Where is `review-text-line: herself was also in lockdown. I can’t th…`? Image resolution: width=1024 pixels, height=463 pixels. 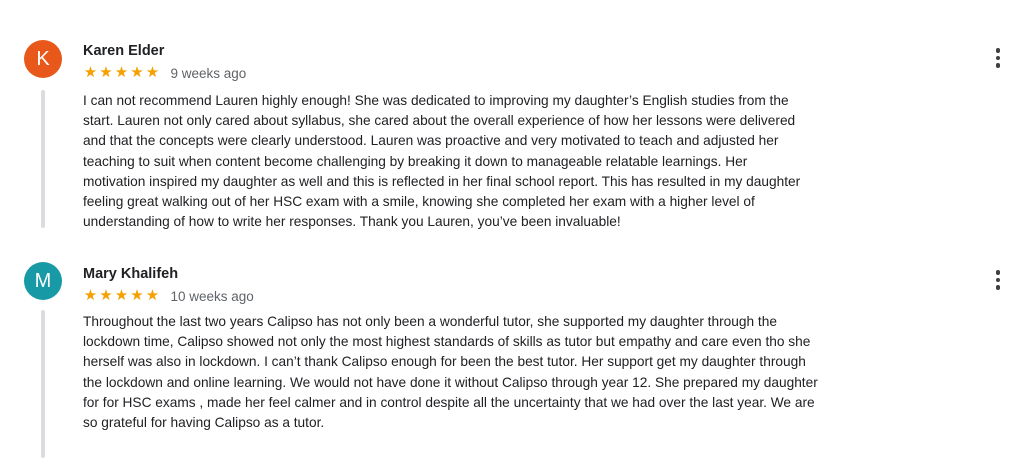
review-text-line: herself was also in lockdown. I can’t th… is located at coordinates (444, 362).